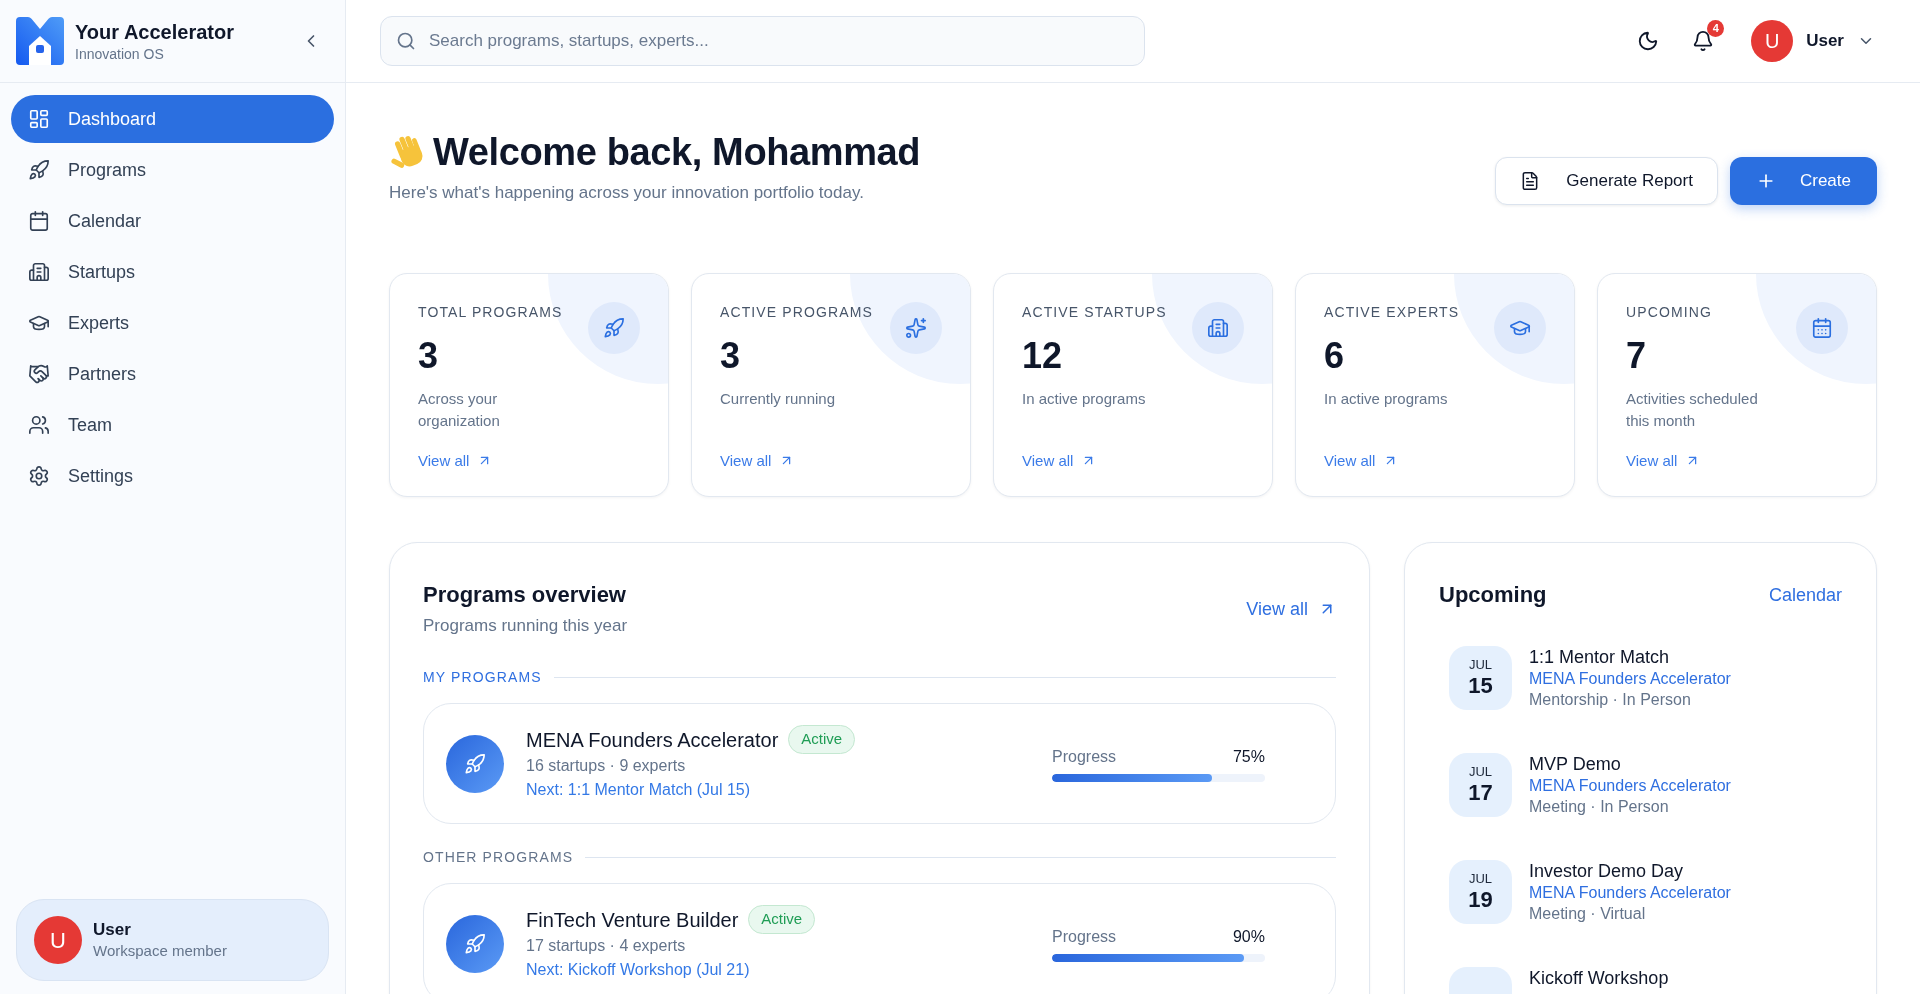 Image resolution: width=1920 pixels, height=994 pixels. Describe the element at coordinates (172, 221) in the screenshot. I see `nav-item: Calendar` at that location.